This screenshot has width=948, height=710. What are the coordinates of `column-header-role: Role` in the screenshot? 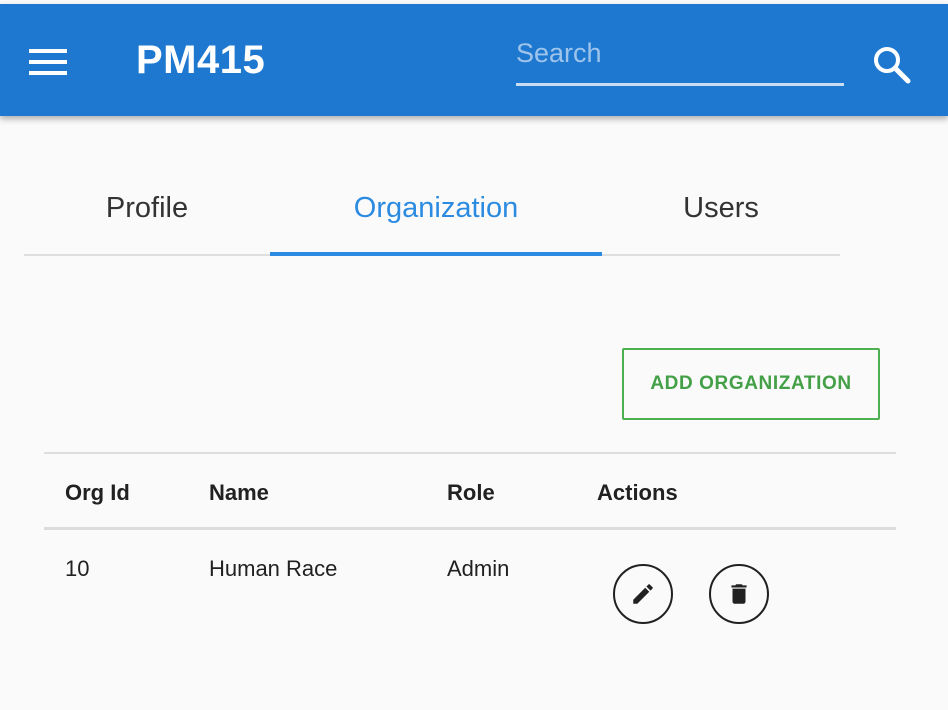 It's located at (471, 492).